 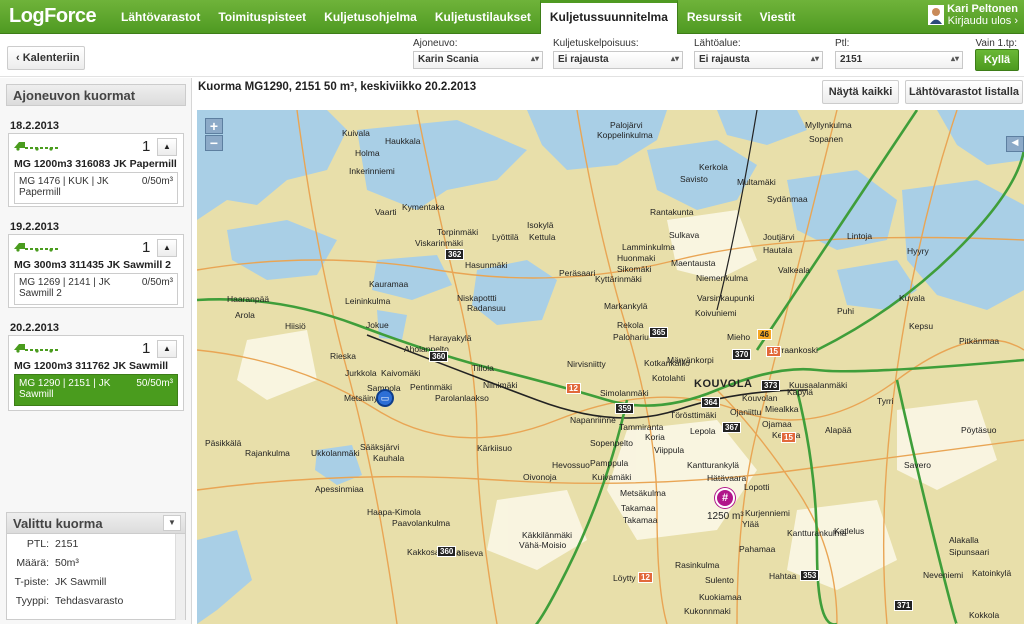 I want to click on load-item-amount: 50/50m³, so click(x=154, y=383).